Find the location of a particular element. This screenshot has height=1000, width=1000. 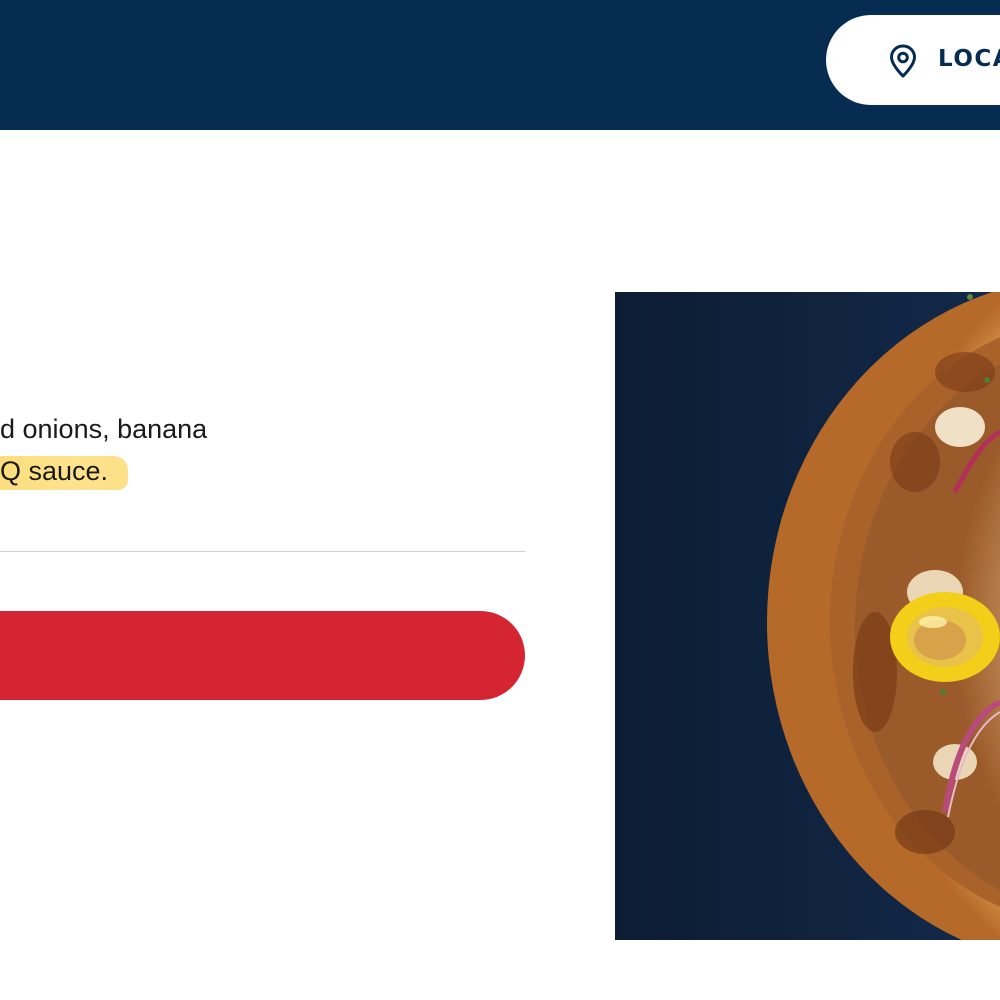

locations-button-label: LOCA is located at coordinates (969, 59).